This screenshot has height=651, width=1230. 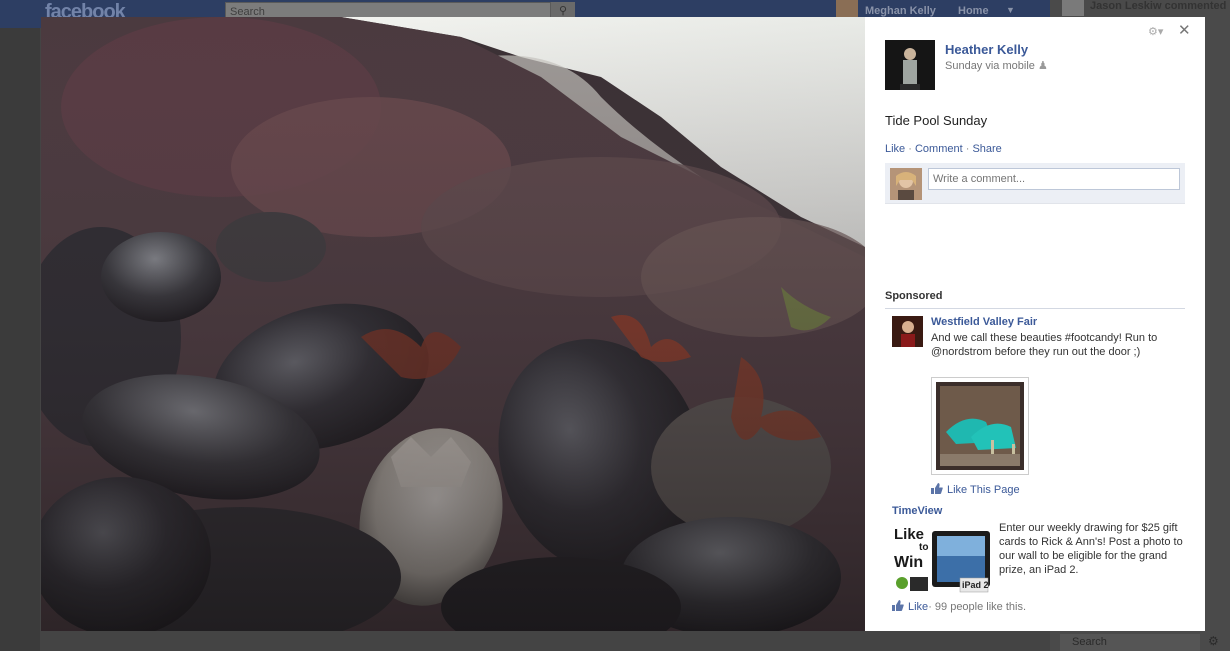 What do you see at coordinates (990, 66) in the screenshot?
I see `post-time: Sunday via mobile` at bounding box center [990, 66].